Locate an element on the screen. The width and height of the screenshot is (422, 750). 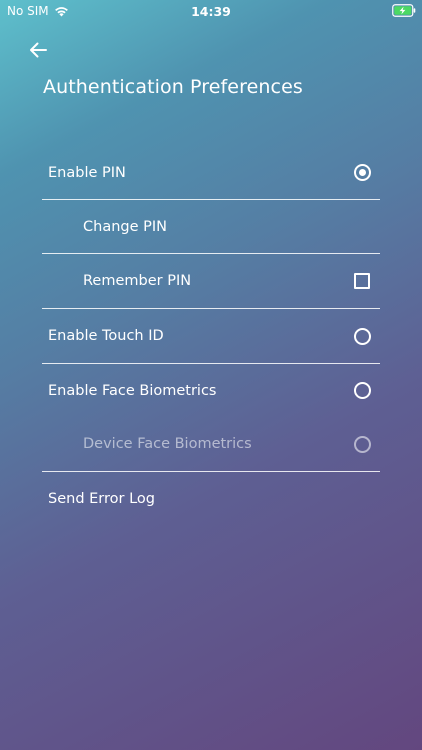
change-pin-label: Change PIN is located at coordinates (125, 226).